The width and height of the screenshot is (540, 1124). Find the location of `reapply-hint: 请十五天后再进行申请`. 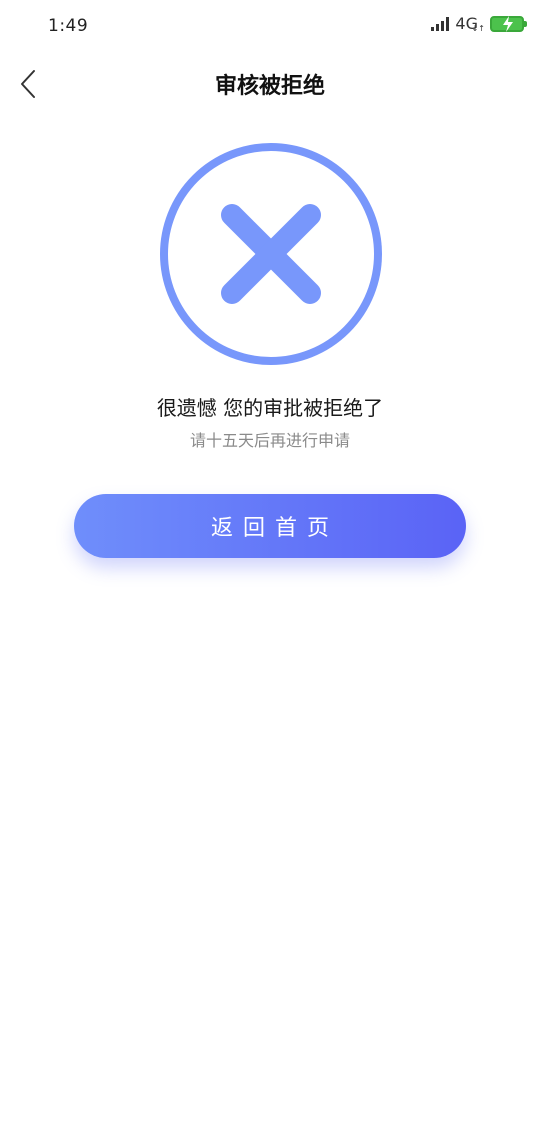

reapply-hint: 请十五天后再进行申请 is located at coordinates (269, 440).